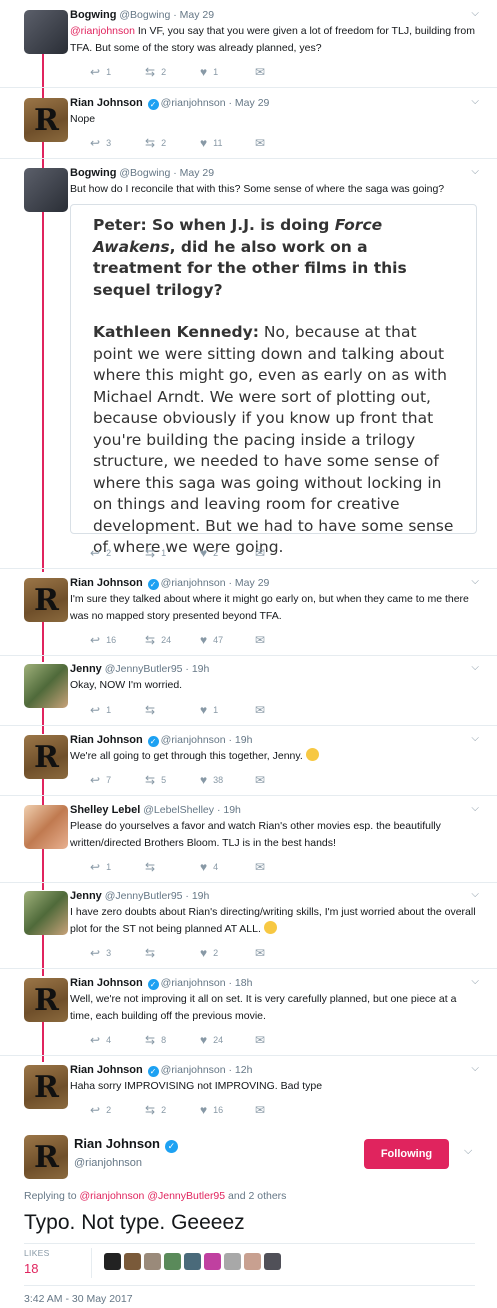 The image size is (497, 1308). I want to click on heart-icon: ♥, so click(204, 553).